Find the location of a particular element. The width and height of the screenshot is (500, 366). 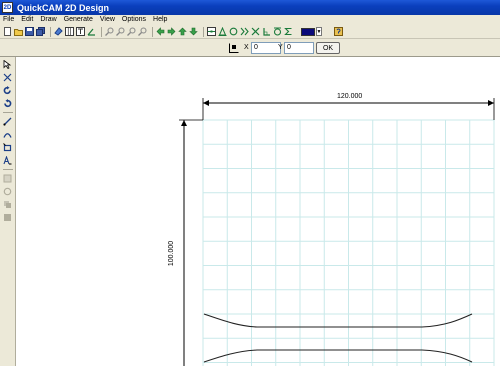

angle-icon is located at coordinates (91, 31).